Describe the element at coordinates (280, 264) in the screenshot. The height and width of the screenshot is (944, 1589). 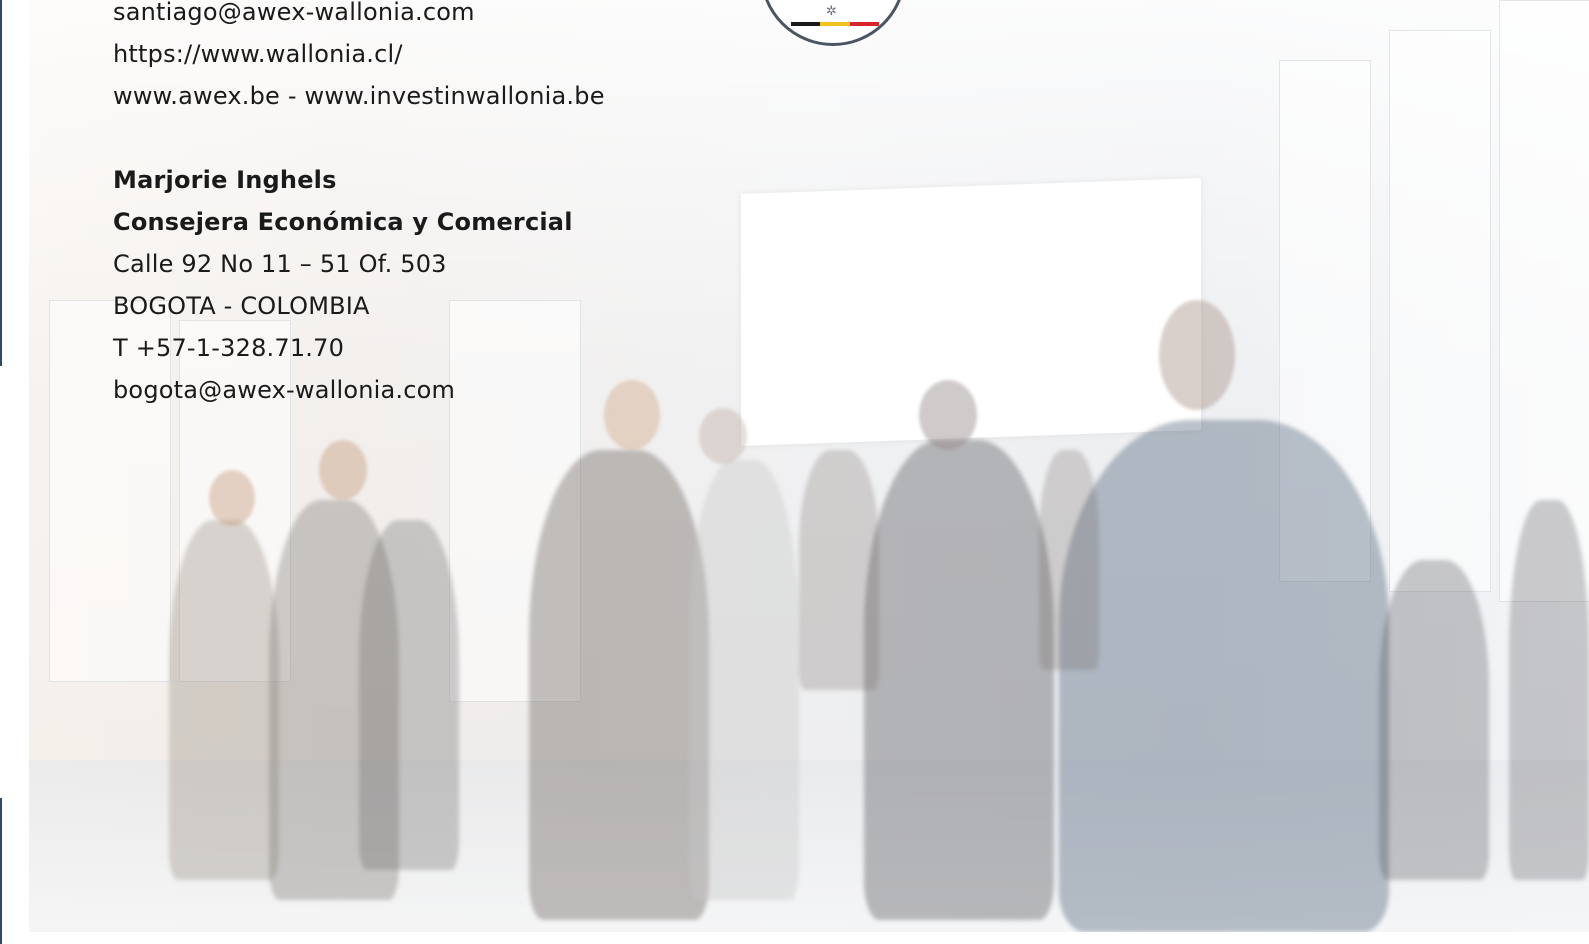
I see `bogota-contact-address: Calle 92 No 11 – 51 Of. 503` at that location.